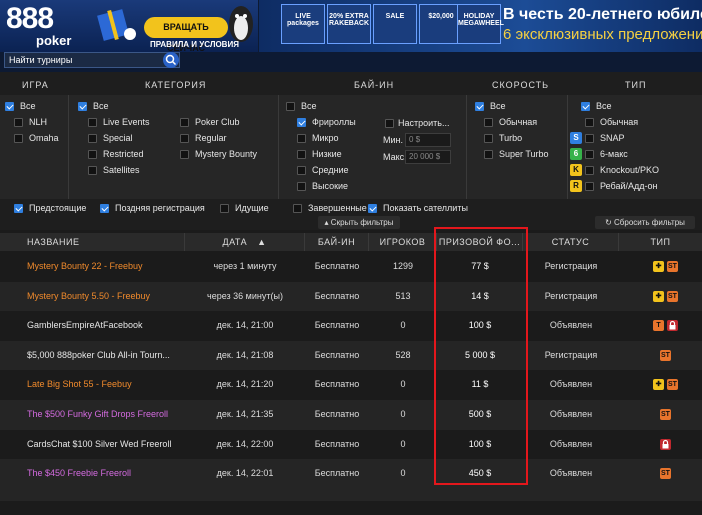 The height and width of the screenshot is (515, 702). I want to click on filter-type-1-label: Обычная, so click(619, 123).